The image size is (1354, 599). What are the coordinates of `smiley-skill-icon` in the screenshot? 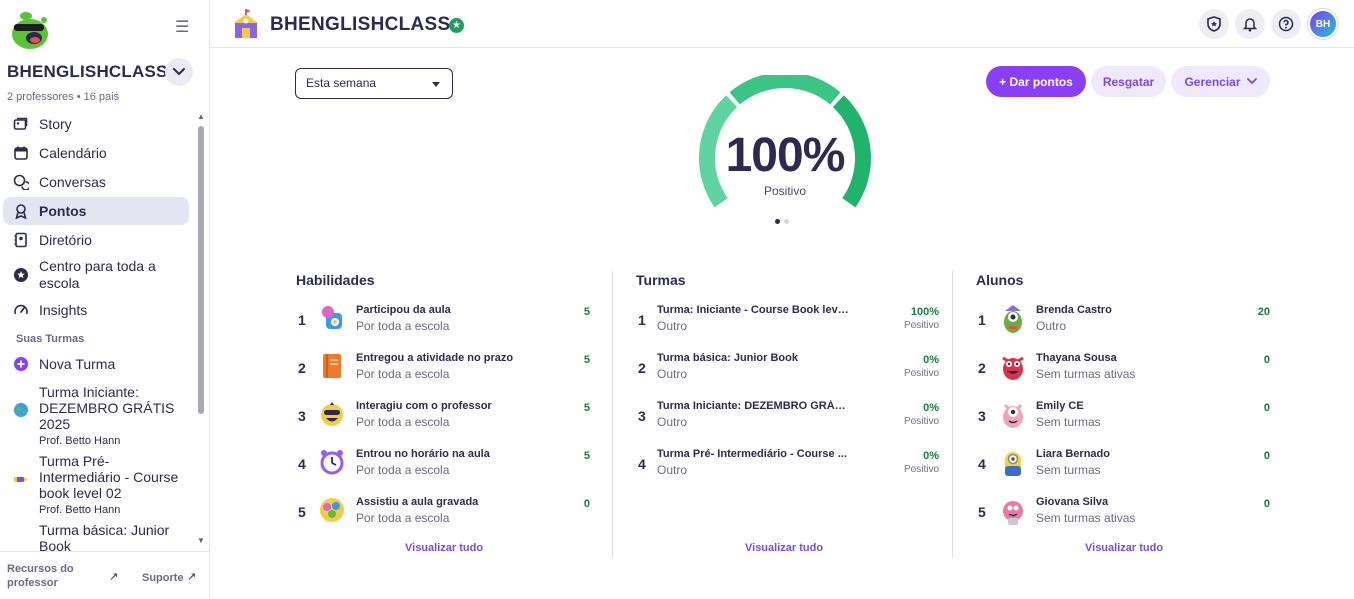 It's located at (332, 414).